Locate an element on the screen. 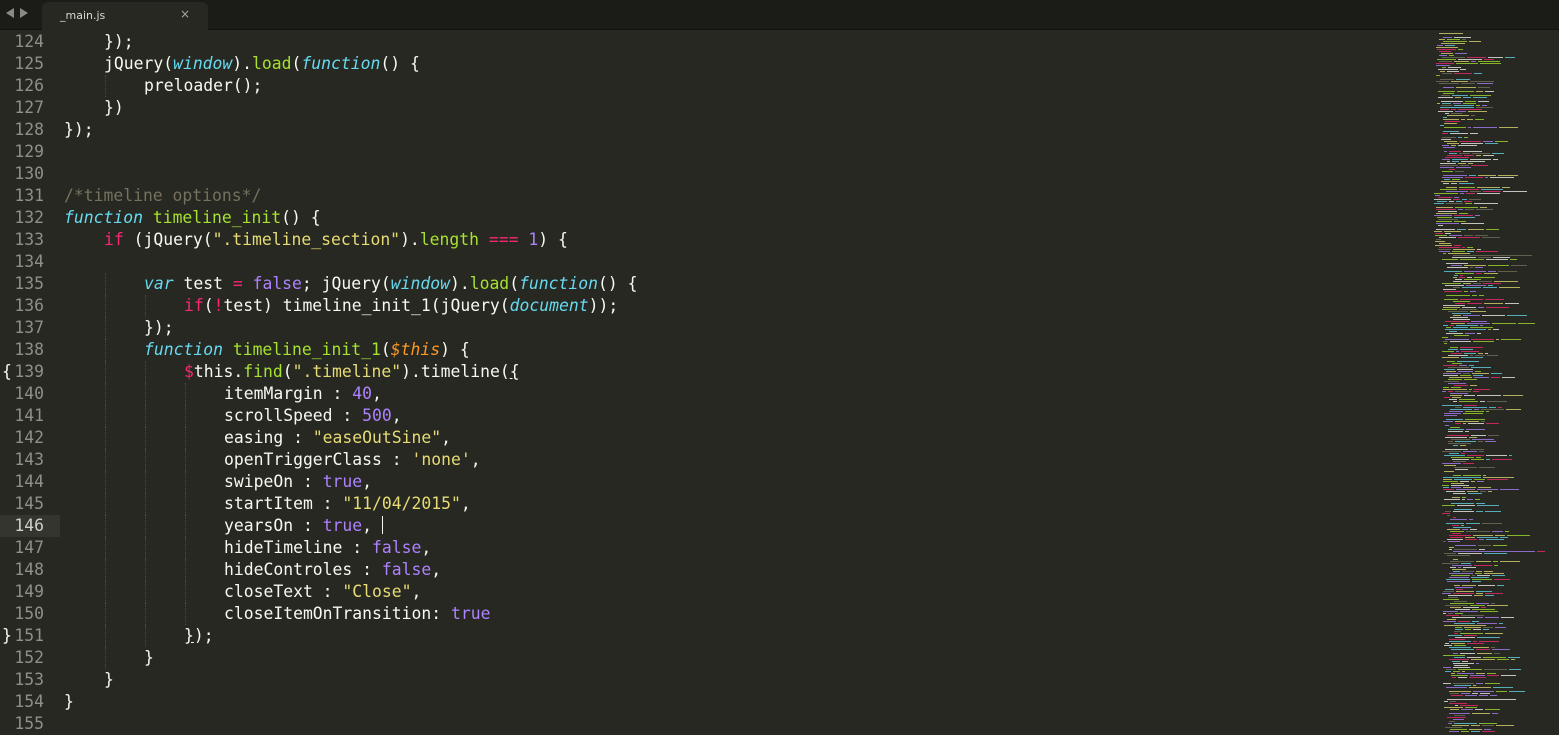 The image size is (1559, 735). code-line: 147 hideTimeline : false, is located at coordinates (715, 548).